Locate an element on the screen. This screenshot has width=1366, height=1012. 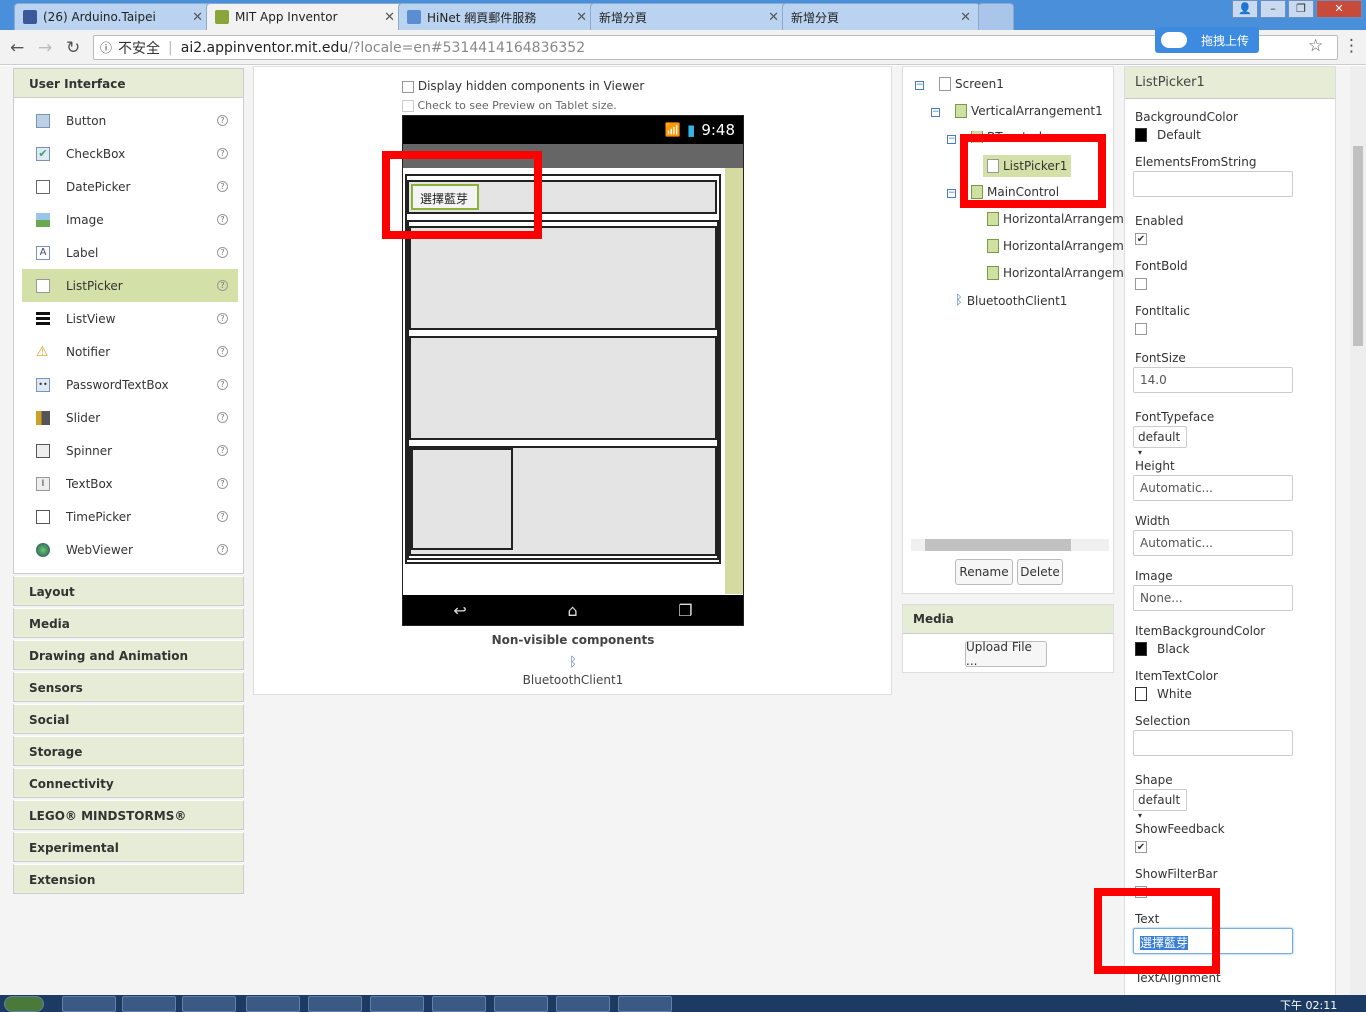
category-storage: Storage is located at coordinates (128, 751).